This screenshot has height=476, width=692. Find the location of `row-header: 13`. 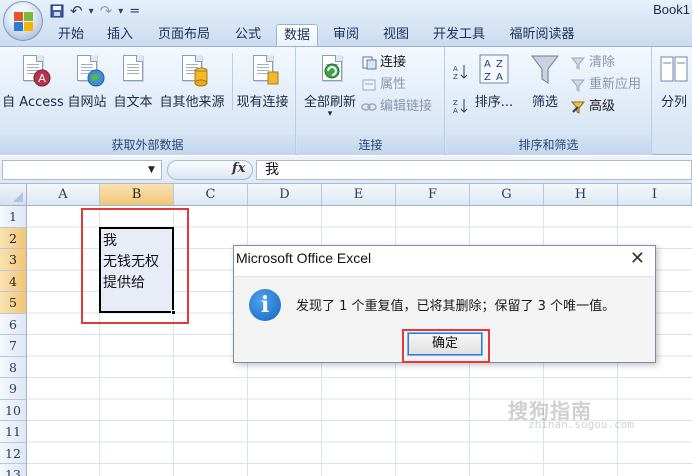

row-header: 13 is located at coordinates (13, 470).